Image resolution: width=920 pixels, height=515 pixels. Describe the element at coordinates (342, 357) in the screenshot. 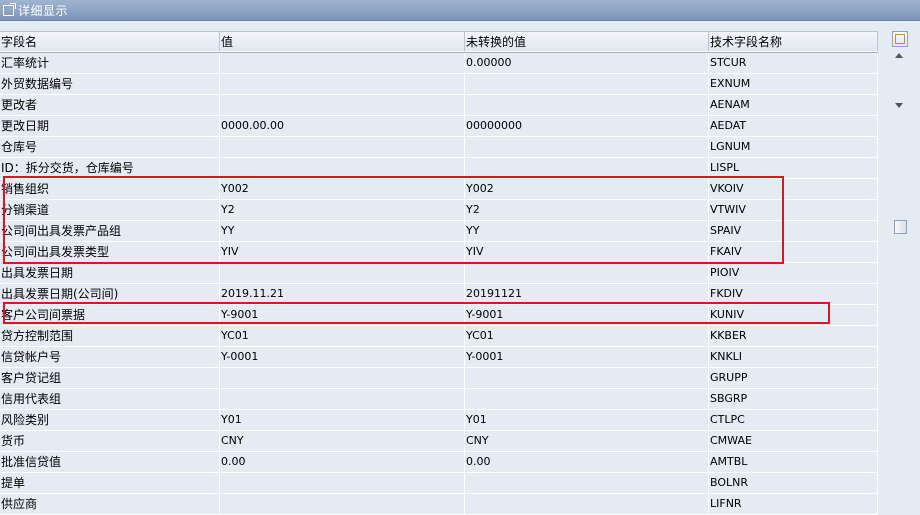

I see `cell-value: Y-0001` at that location.